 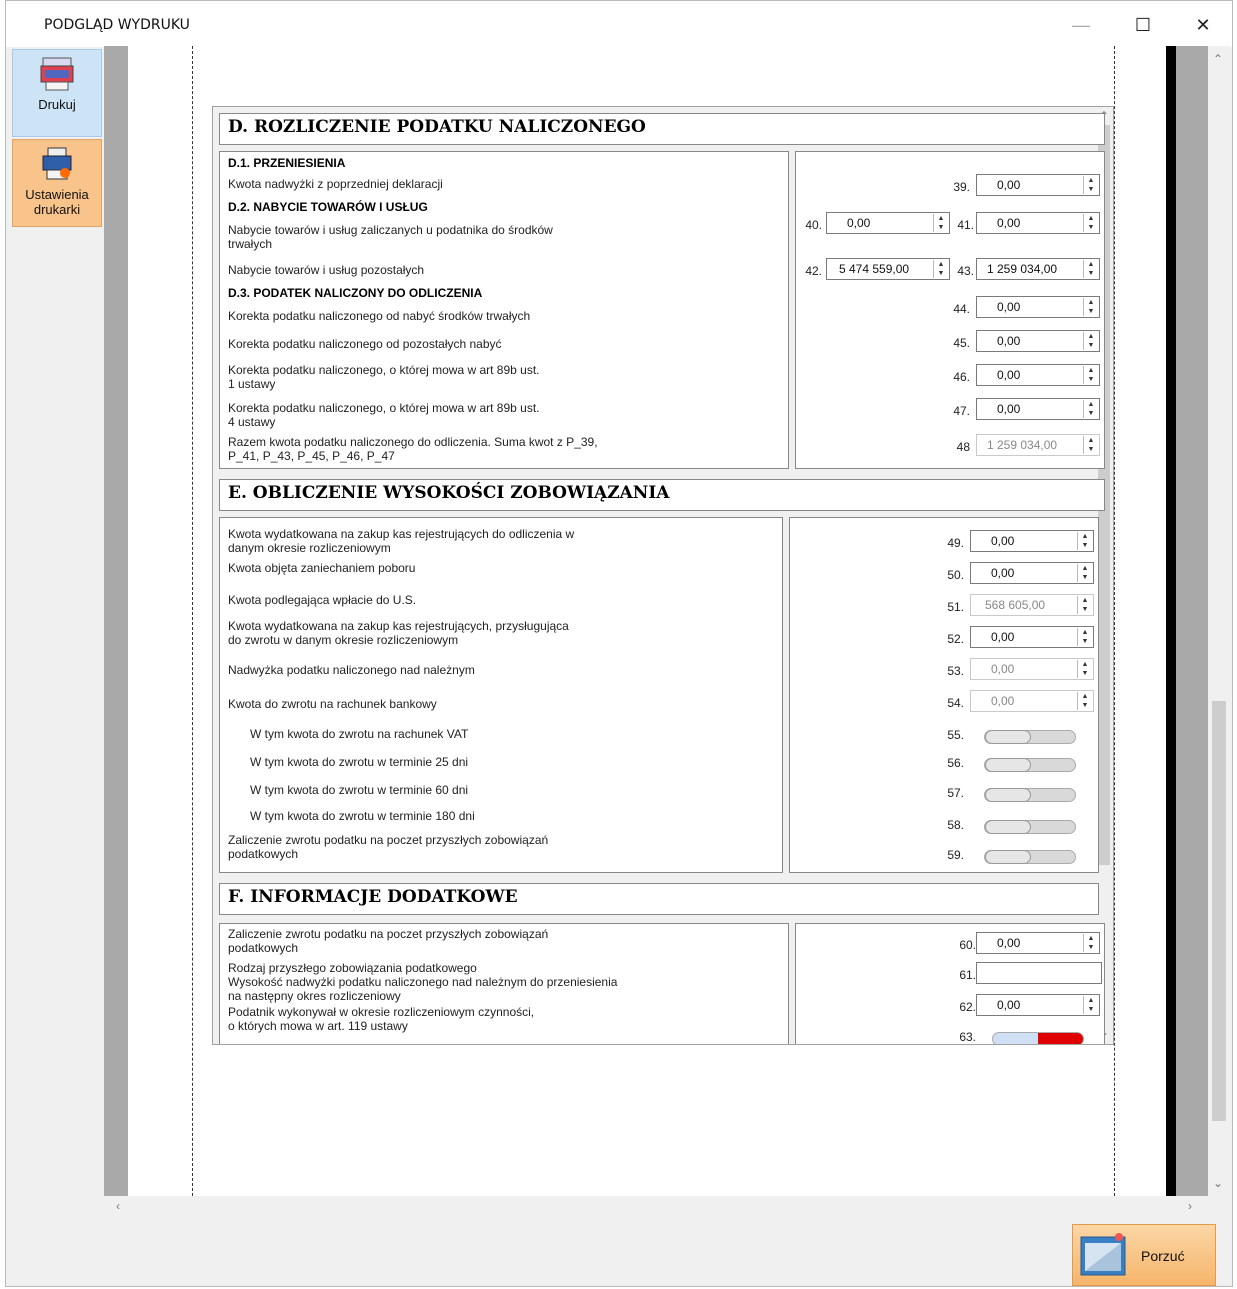 I want to click on field-51: 568 605,00 ▲ ▼, so click(x=1032, y=605).